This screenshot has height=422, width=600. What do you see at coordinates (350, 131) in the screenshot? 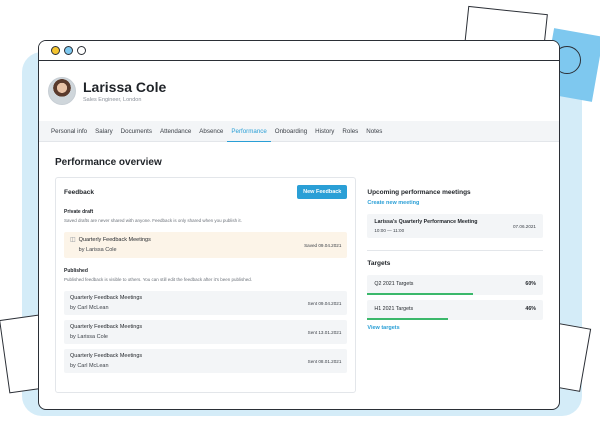
I see `tab-roles: Roles` at bounding box center [350, 131].